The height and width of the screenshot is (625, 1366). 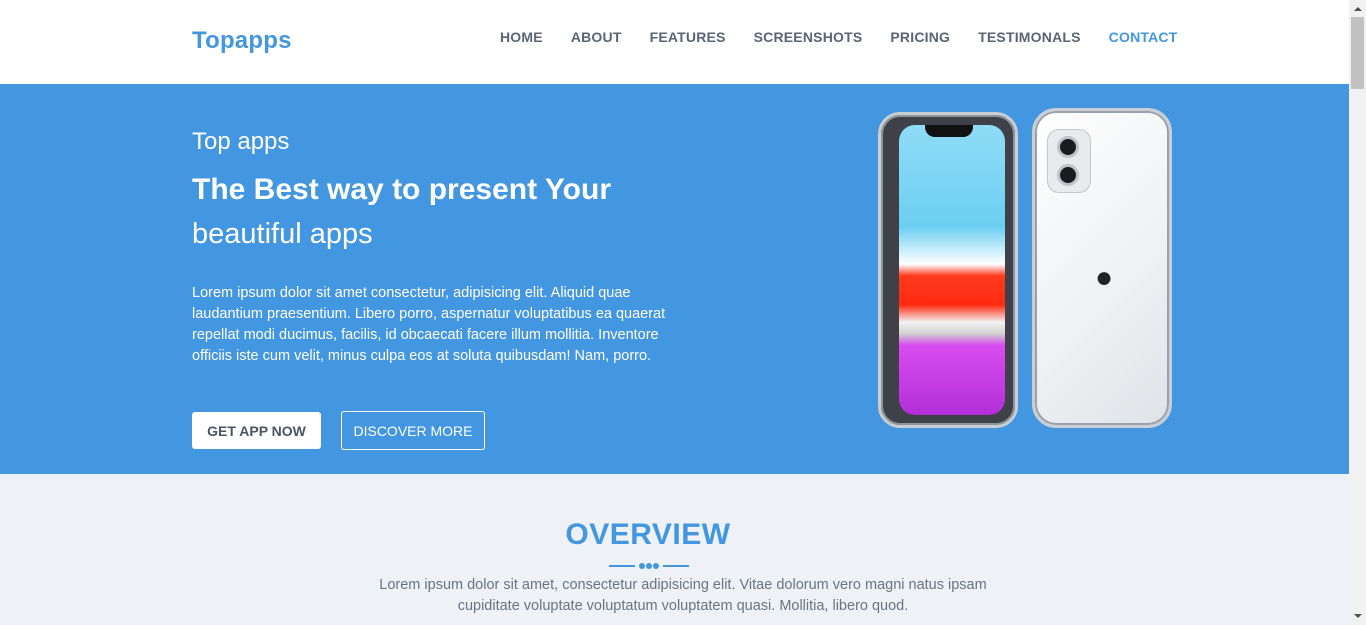 I want to click on hero-headline-light: beautiful apps, so click(x=282, y=234).